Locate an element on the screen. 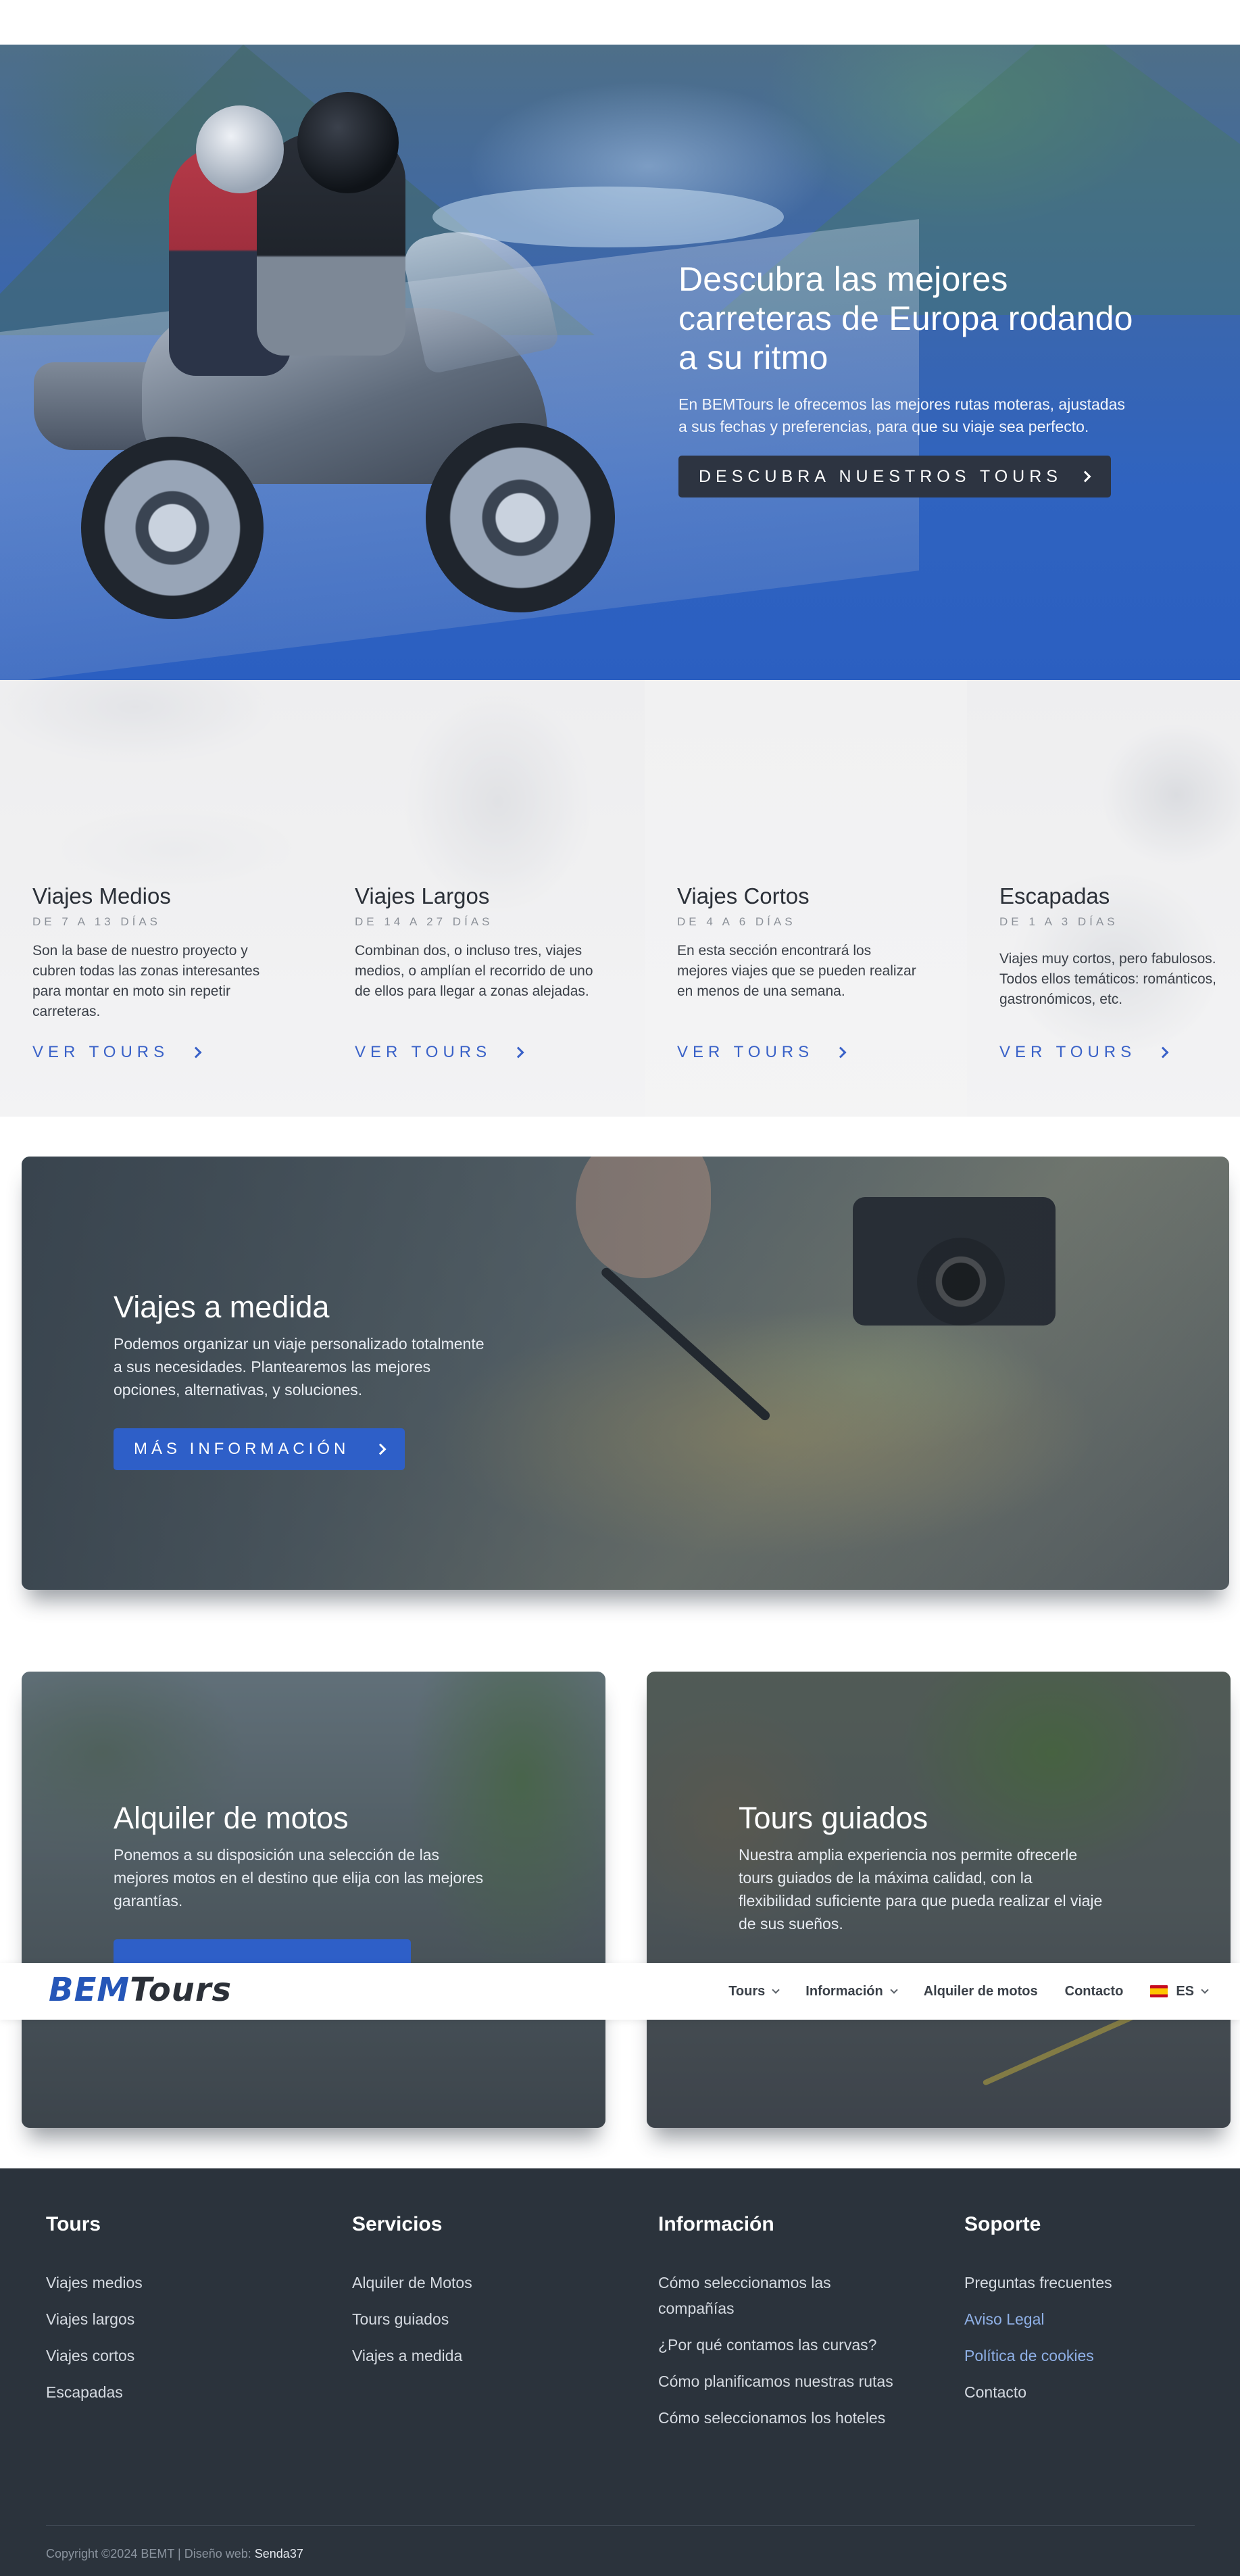 The image size is (1240, 2576). footer-link: Escapadas is located at coordinates (171, 2392).